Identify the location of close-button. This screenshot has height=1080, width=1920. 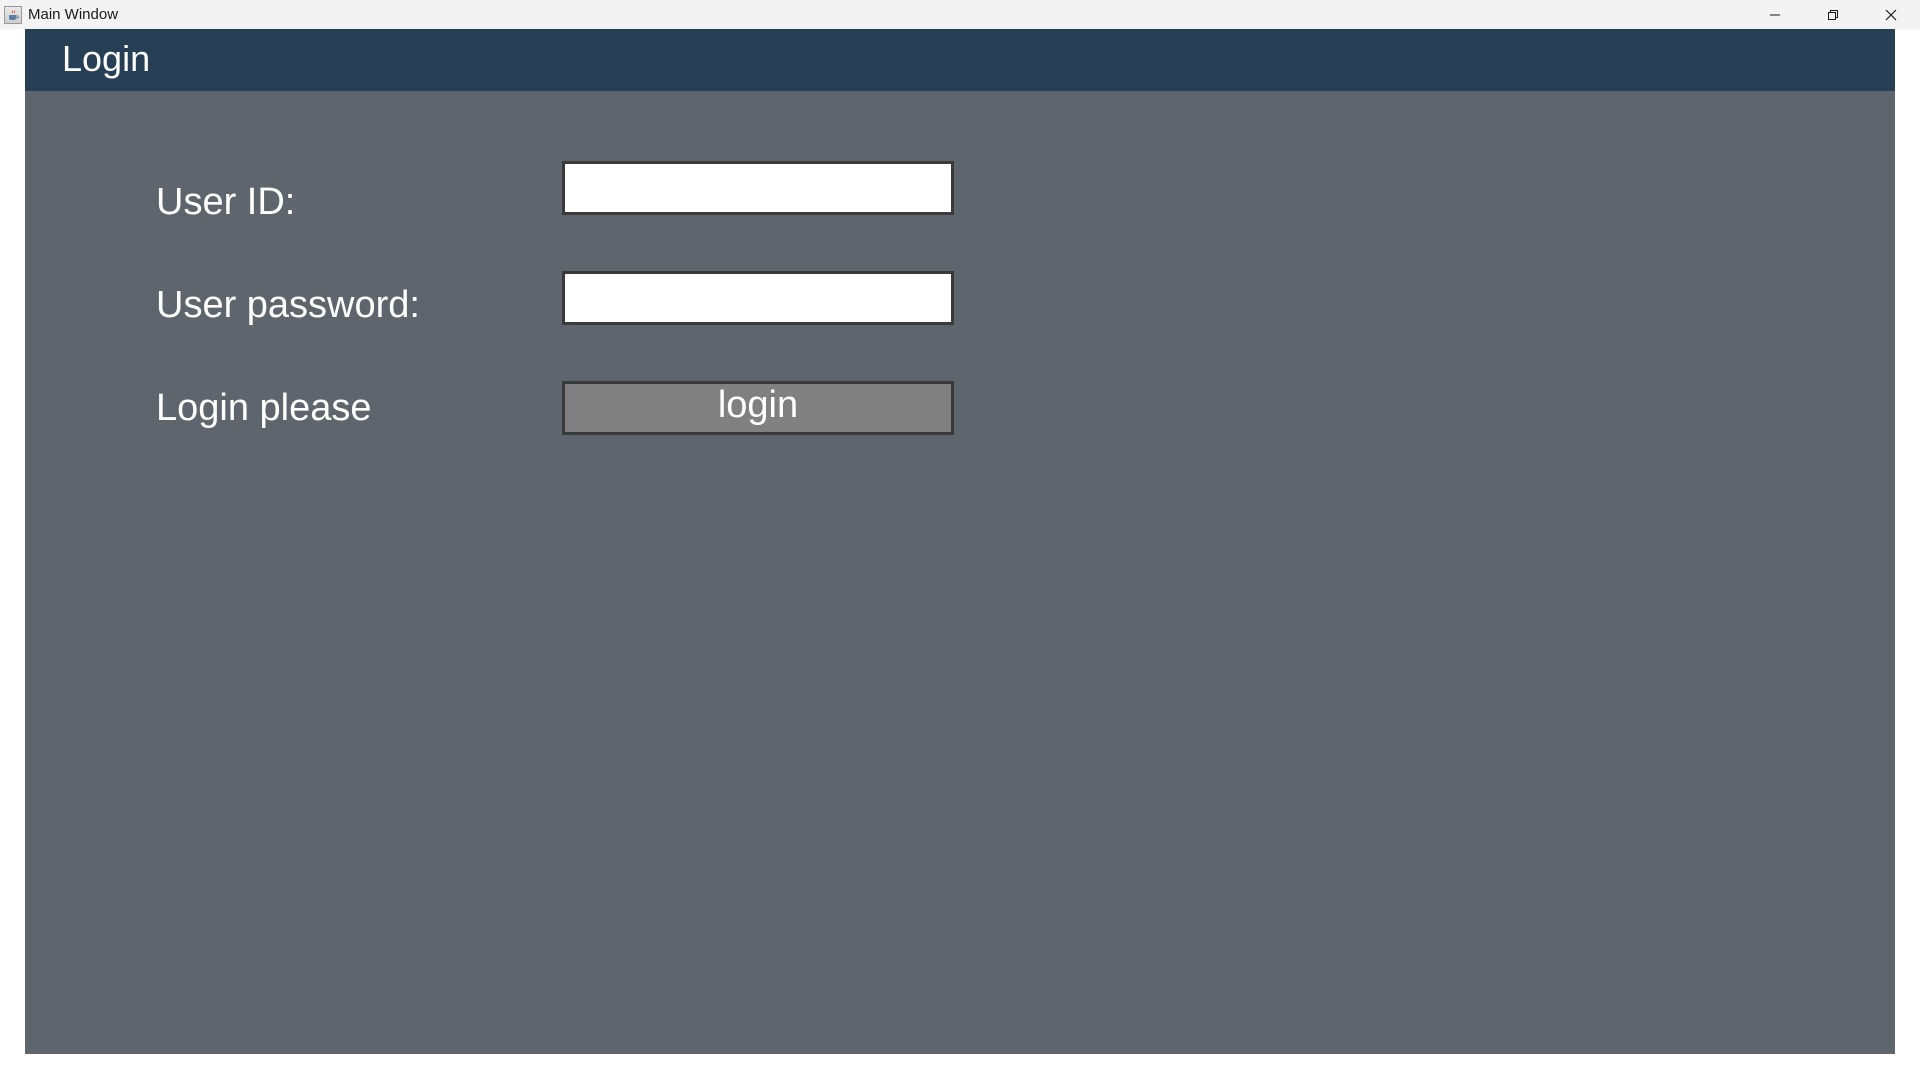
(1891, 14).